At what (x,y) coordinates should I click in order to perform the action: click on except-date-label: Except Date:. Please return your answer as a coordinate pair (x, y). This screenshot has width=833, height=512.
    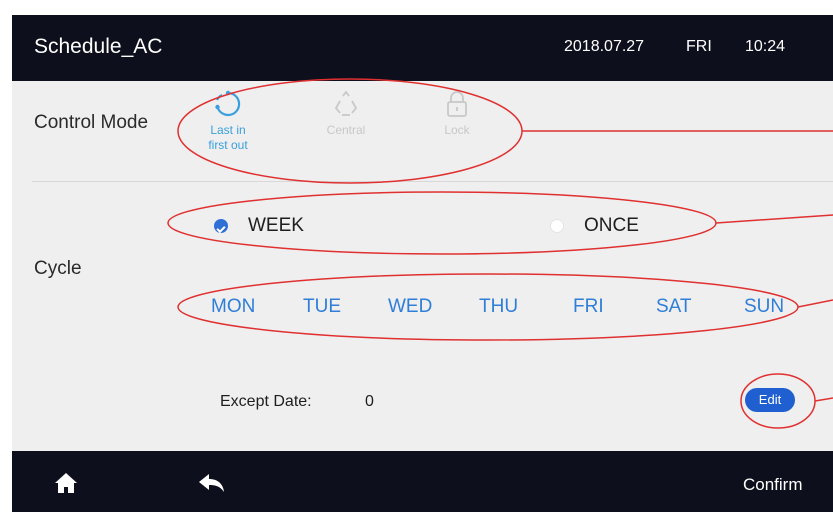
    Looking at the image, I should click on (266, 401).